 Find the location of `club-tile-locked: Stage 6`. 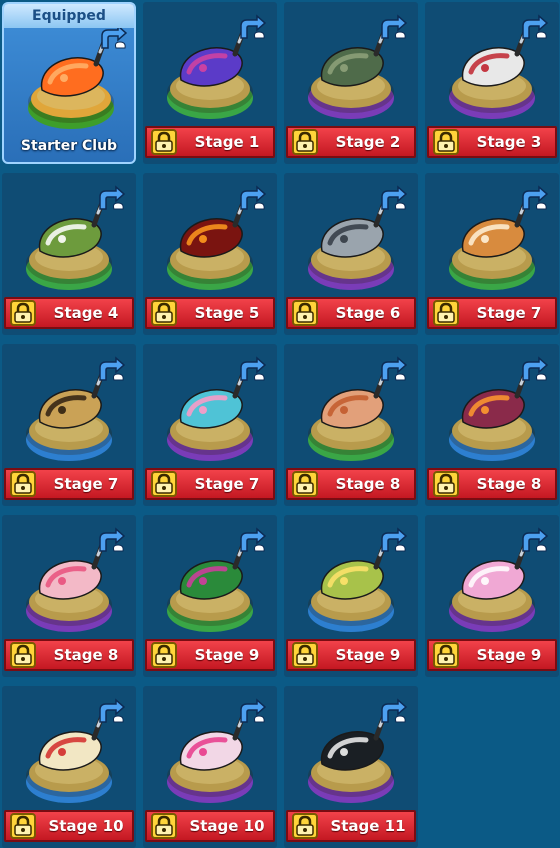

club-tile-locked: Stage 6 is located at coordinates (351, 254).